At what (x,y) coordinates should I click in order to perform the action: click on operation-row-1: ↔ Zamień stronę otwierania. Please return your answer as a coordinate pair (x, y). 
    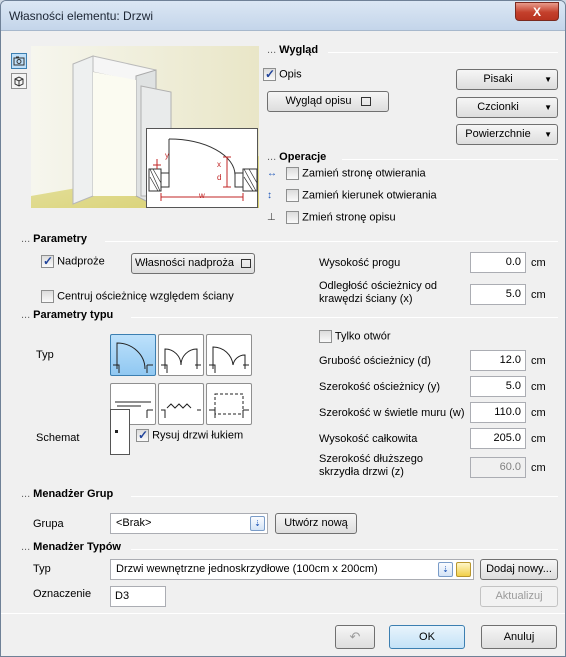
    Looking at the image, I should click on (346, 173).